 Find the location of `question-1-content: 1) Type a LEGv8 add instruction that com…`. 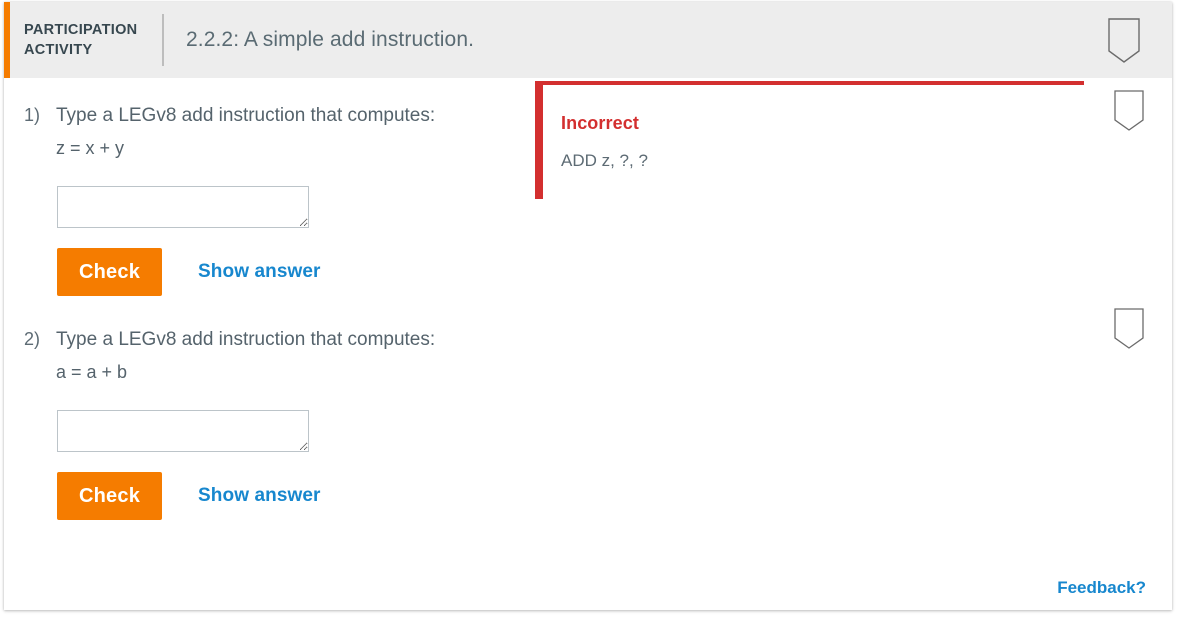

question-1-content: 1) Type a LEGv8 add instruction that com… is located at coordinates (264, 198).